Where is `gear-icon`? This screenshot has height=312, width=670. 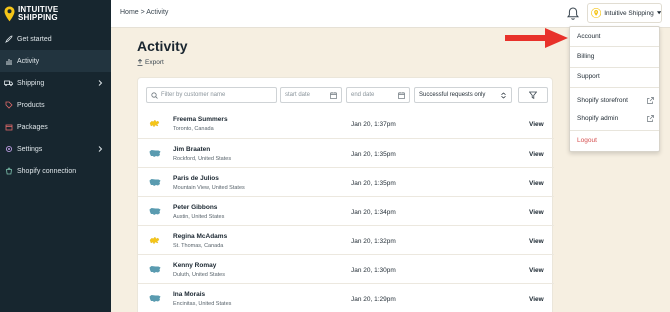
gear-icon is located at coordinates (8, 149).